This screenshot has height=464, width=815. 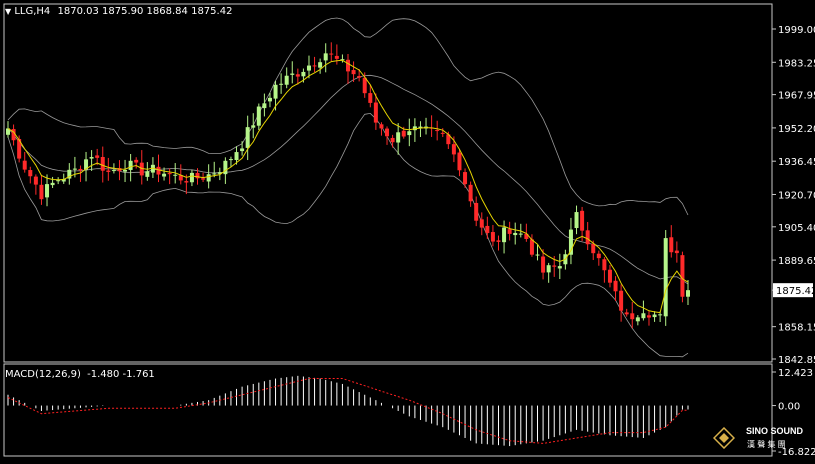 I want to click on macd-tick-label: 0.00, so click(x=789, y=407).